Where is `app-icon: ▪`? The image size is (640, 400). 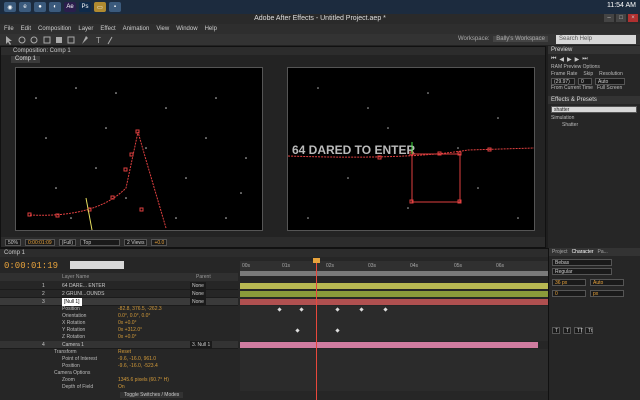 app-icon: ▪ is located at coordinates (115, 7).